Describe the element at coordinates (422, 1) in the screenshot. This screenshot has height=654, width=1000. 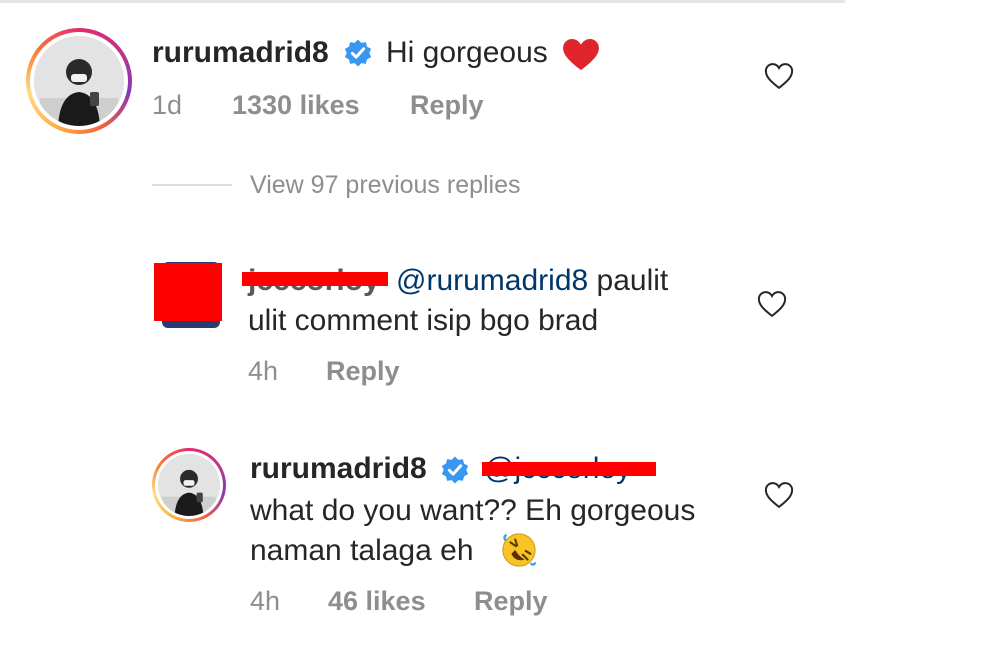
I see `top-divider` at that location.